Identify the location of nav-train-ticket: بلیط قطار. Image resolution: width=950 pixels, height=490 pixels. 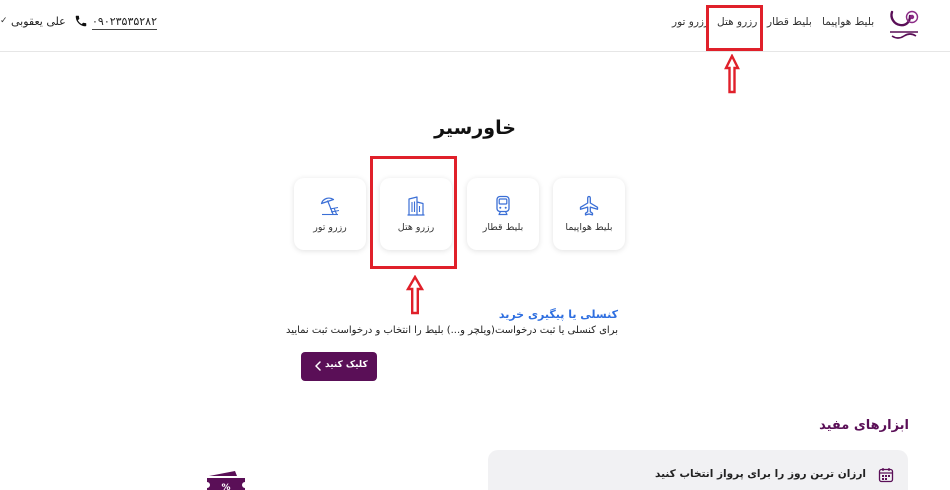
(789, 22).